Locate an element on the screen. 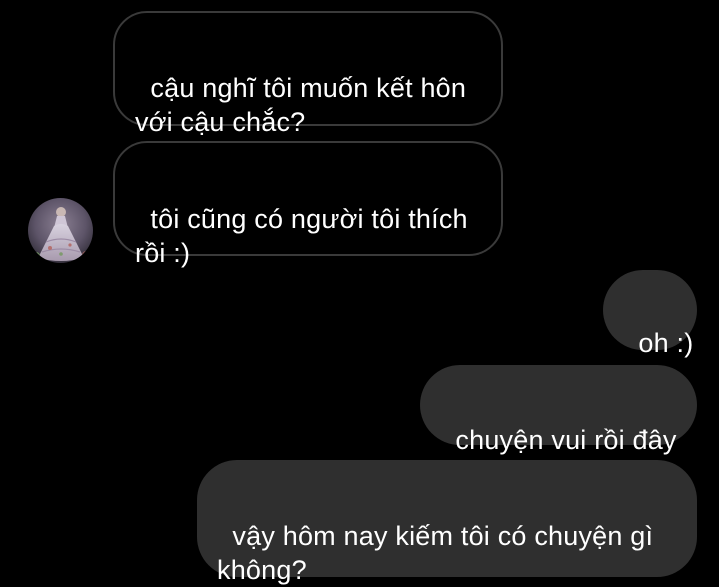  message-text: chuyện vui rồi đây is located at coordinates (566, 440).